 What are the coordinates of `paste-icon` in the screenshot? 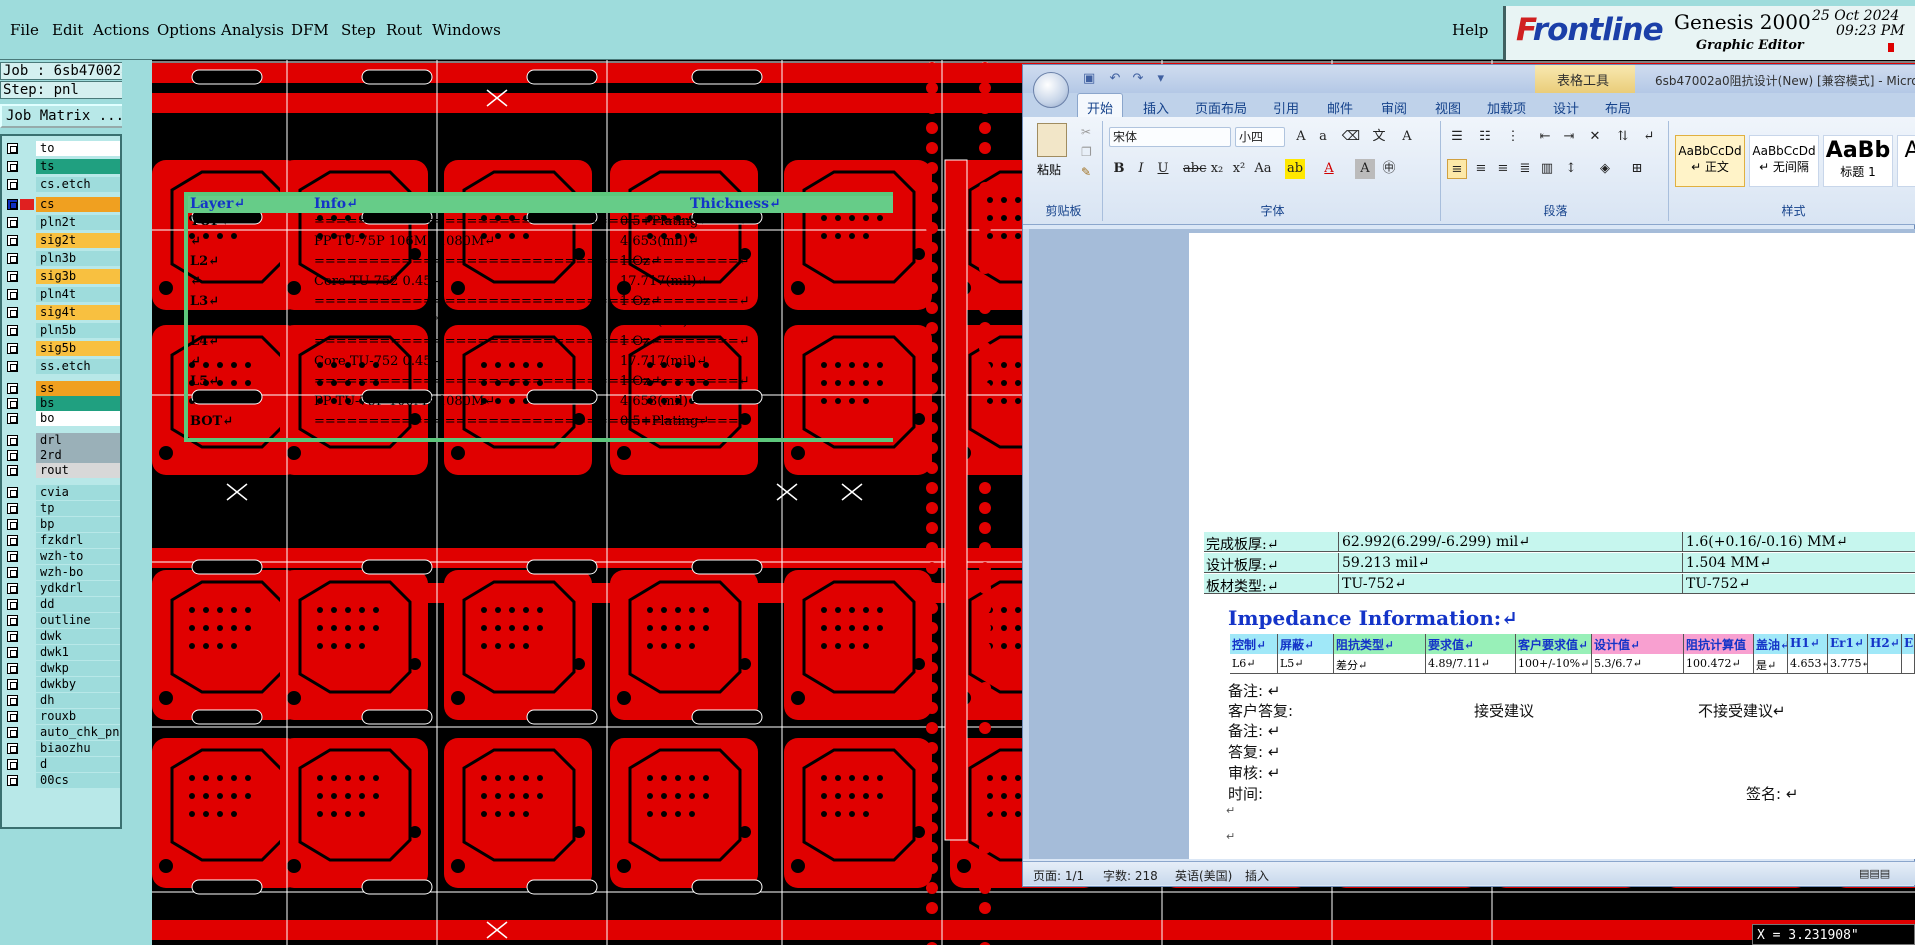 It's located at (1052, 140).